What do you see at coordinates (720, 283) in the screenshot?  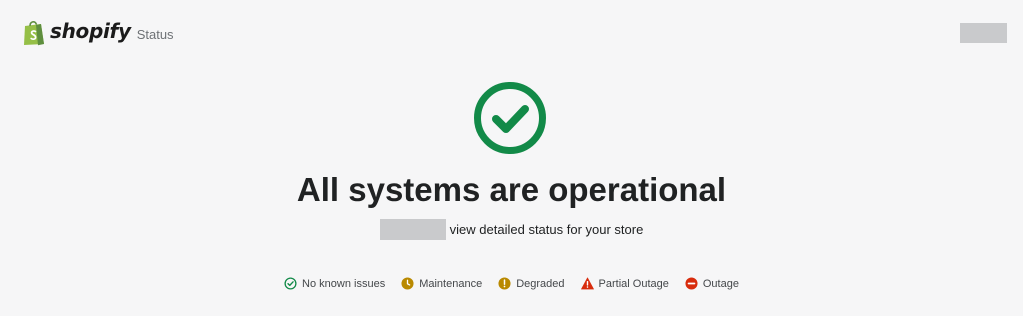 I see `legend-label: Outage` at bounding box center [720, 283].